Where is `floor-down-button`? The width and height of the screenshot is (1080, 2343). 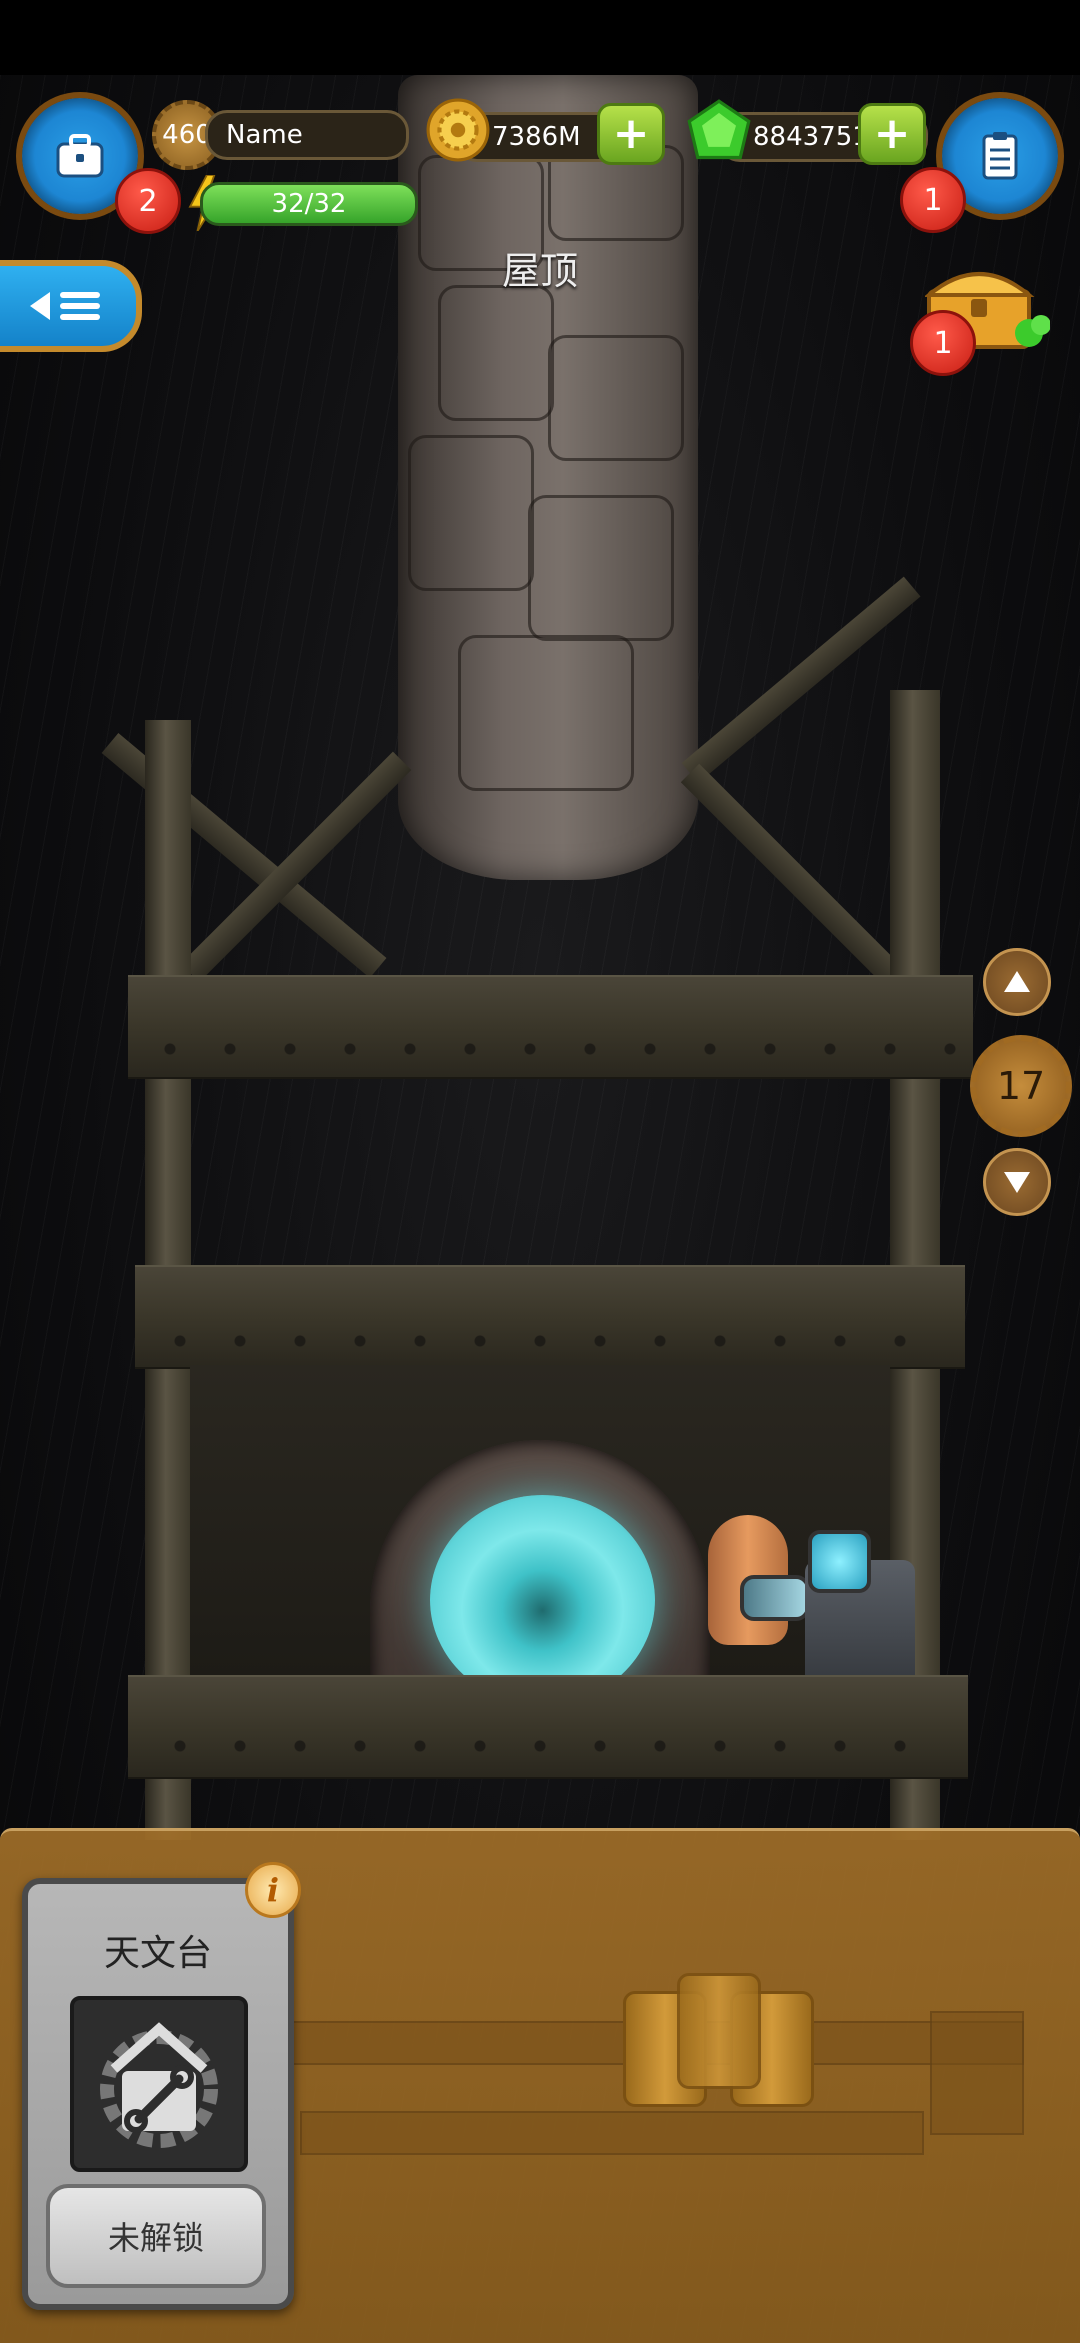
floor-down-button is located at coordinates (1017, 1182).